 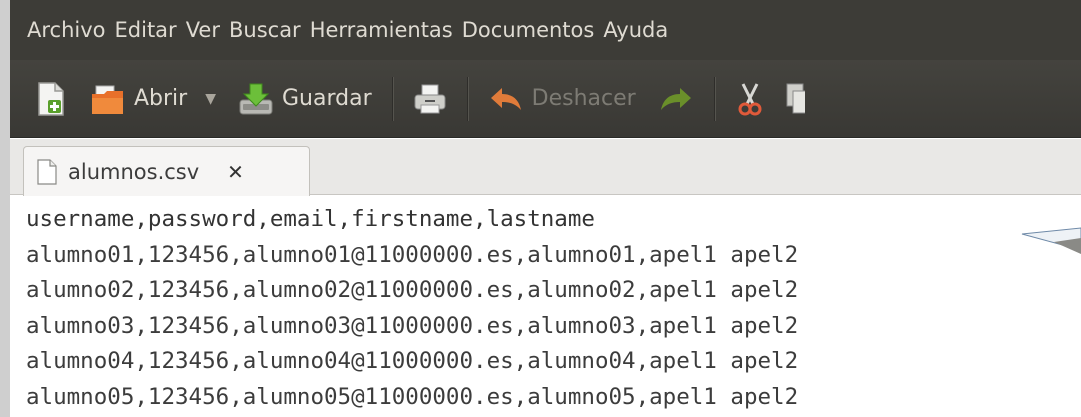 I want to click on tab-alumnos-csv: alumnos.csv ✕, so click(x=166, y=171).